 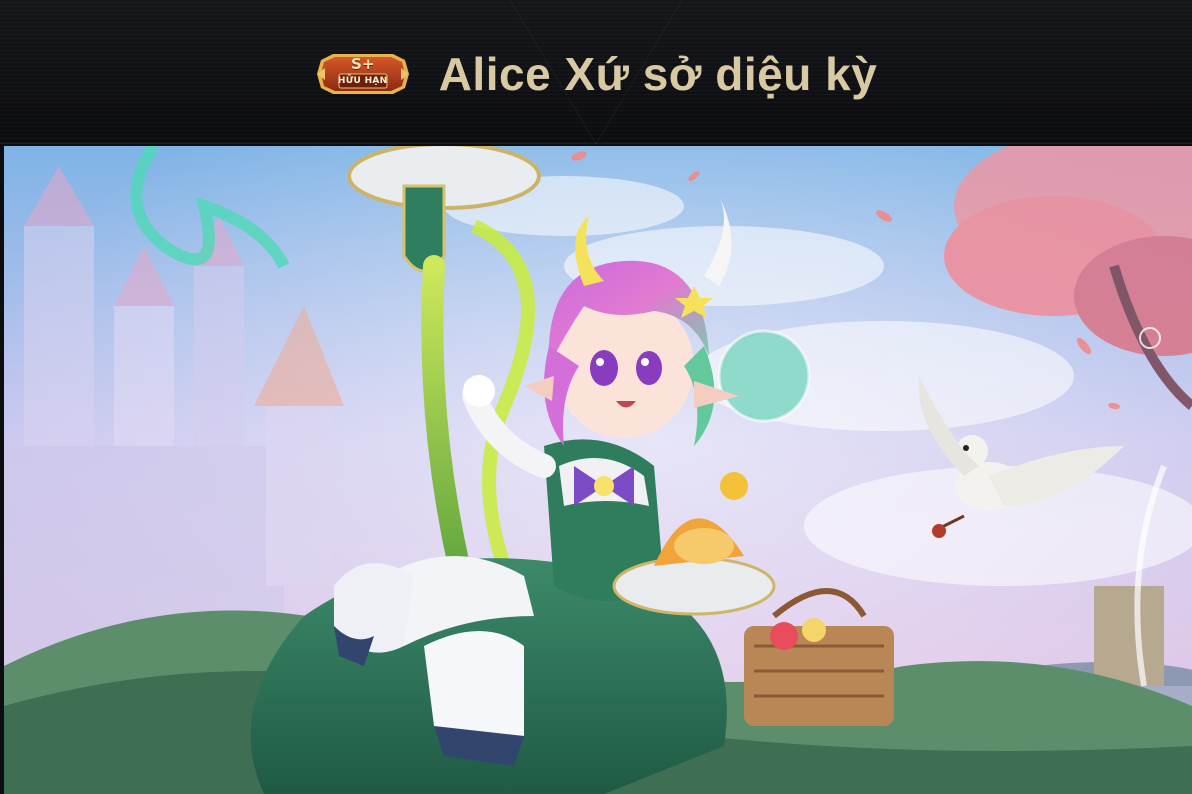 I want to click on rarity-badge: S+ HỮU HẠN, so click(x=363, y=74).